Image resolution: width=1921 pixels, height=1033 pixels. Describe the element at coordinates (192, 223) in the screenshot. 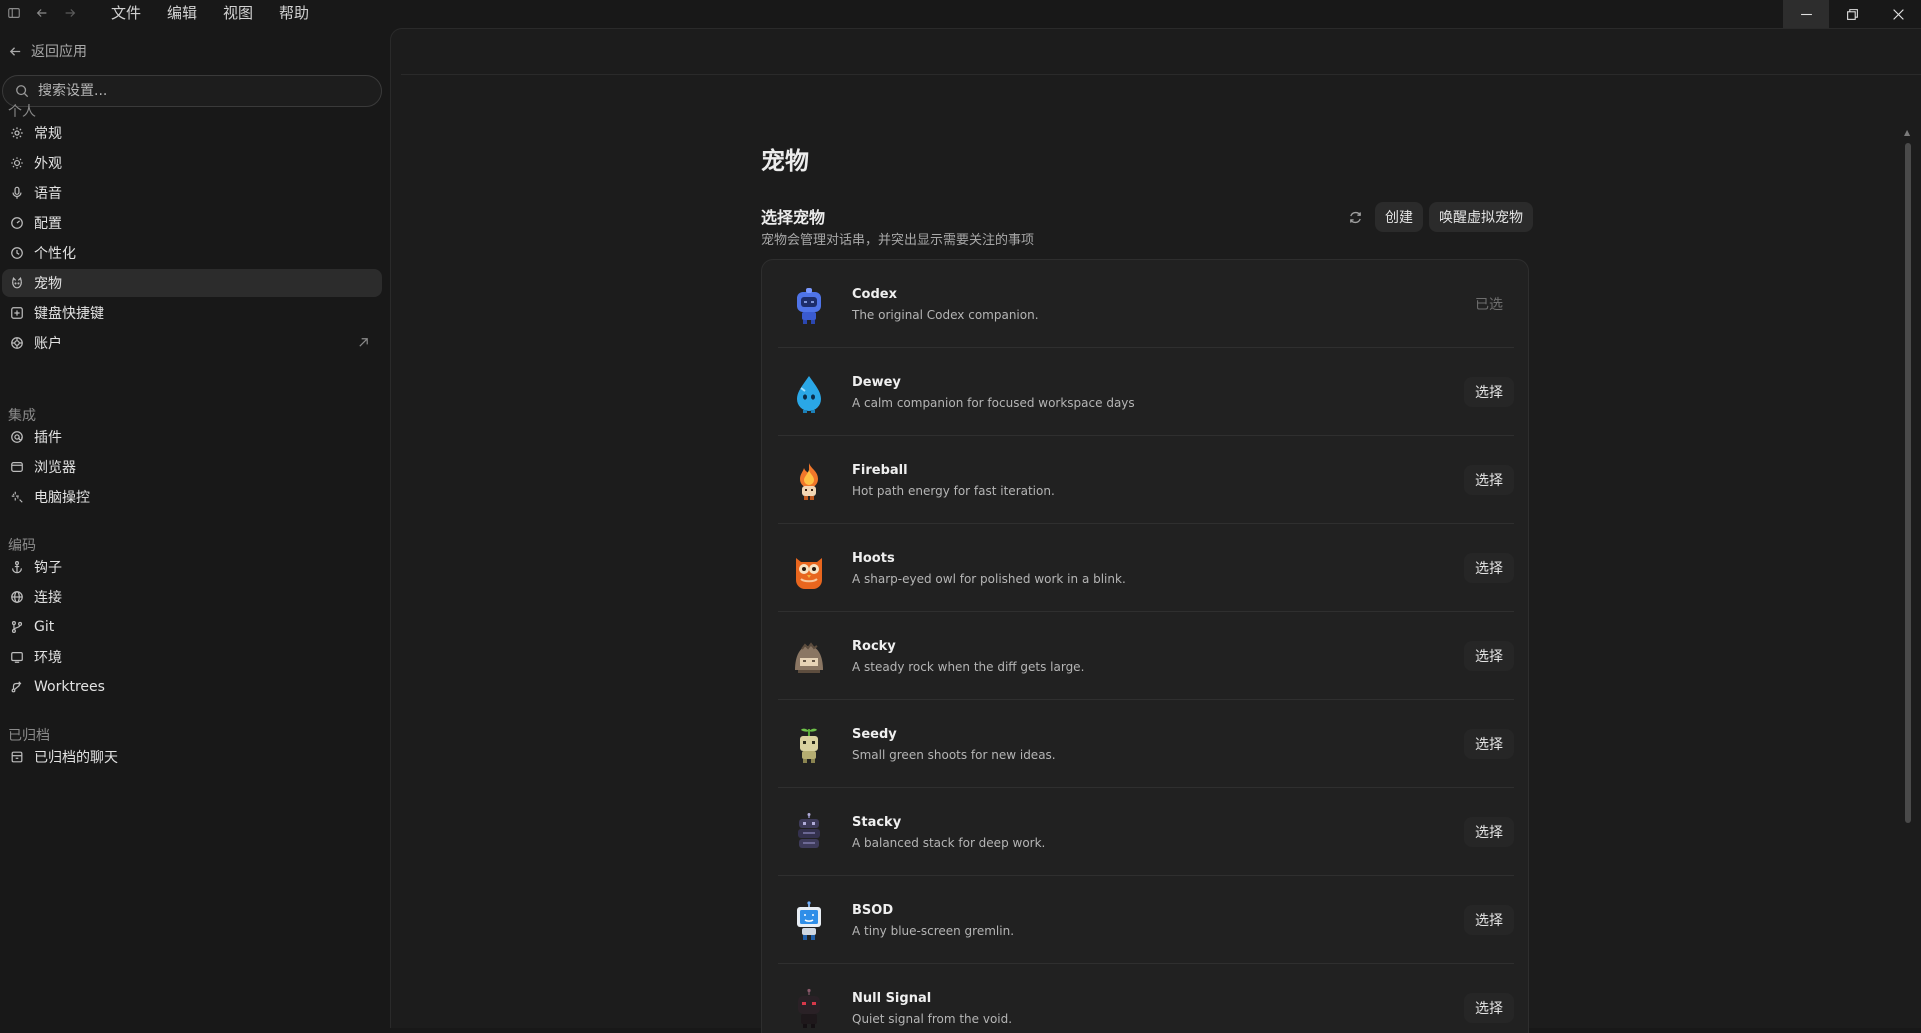

I see `sidebar-item-config: 配置` at that location.